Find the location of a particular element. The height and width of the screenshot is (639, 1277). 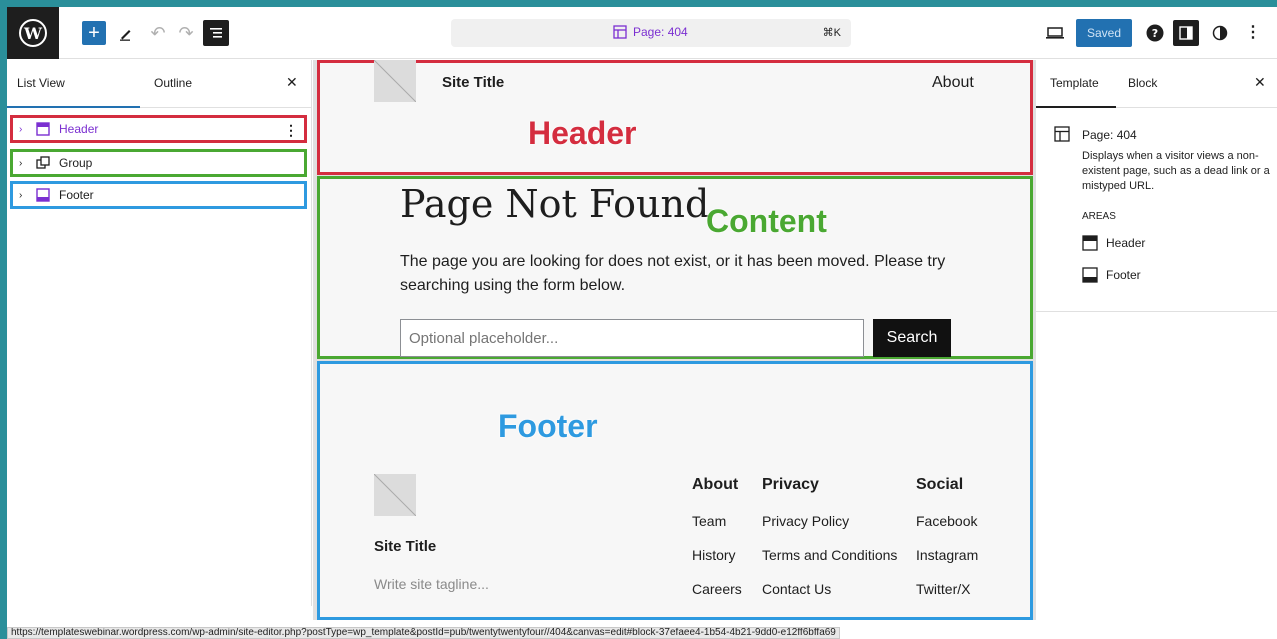

list-item-group-label: Group is located at coordinates (76, 163).